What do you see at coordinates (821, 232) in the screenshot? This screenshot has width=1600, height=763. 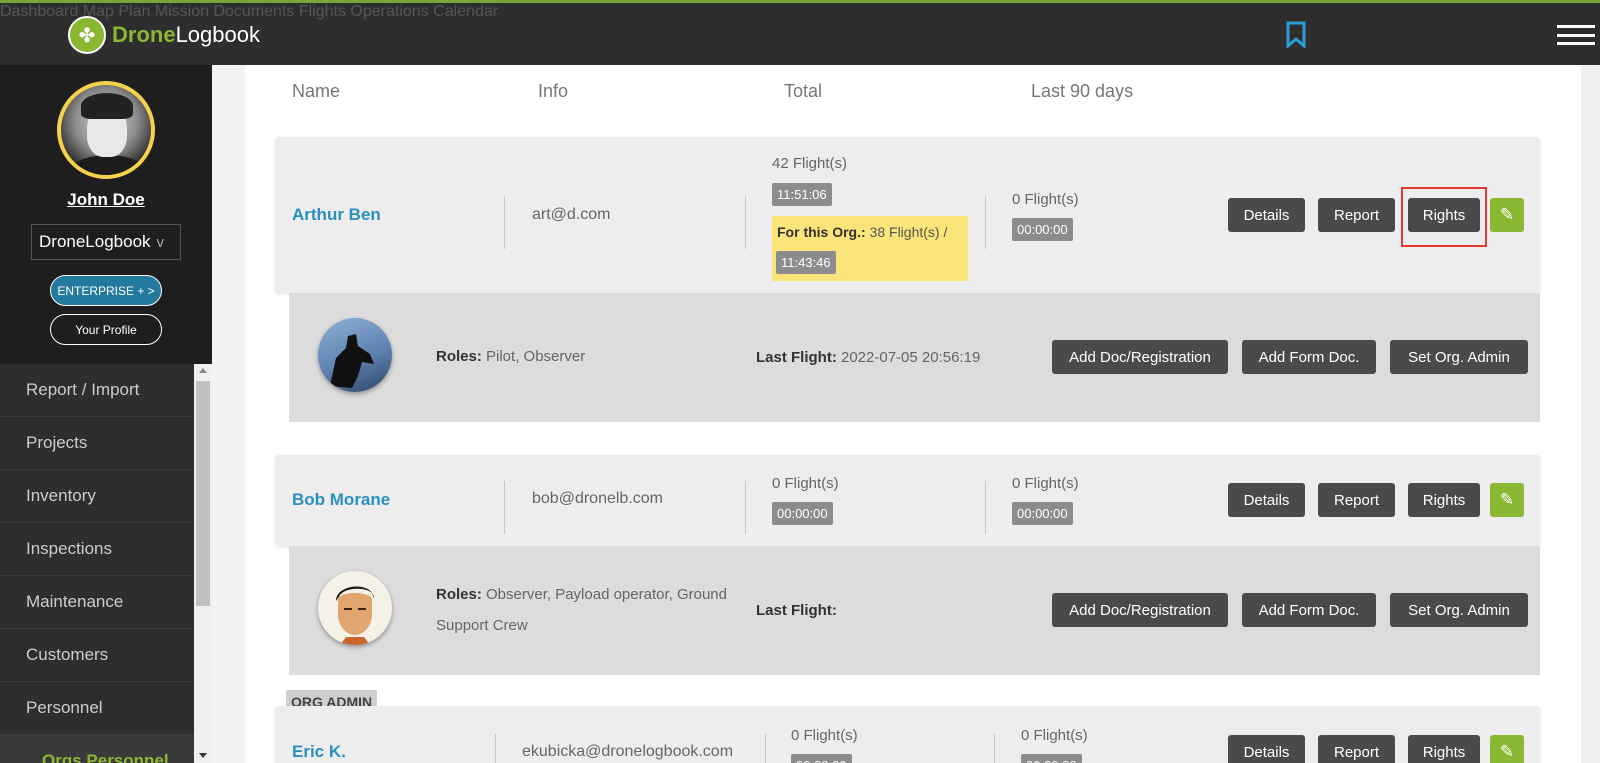 I see `for-org-label: For this Org.:` at bounding box center [821, 232].